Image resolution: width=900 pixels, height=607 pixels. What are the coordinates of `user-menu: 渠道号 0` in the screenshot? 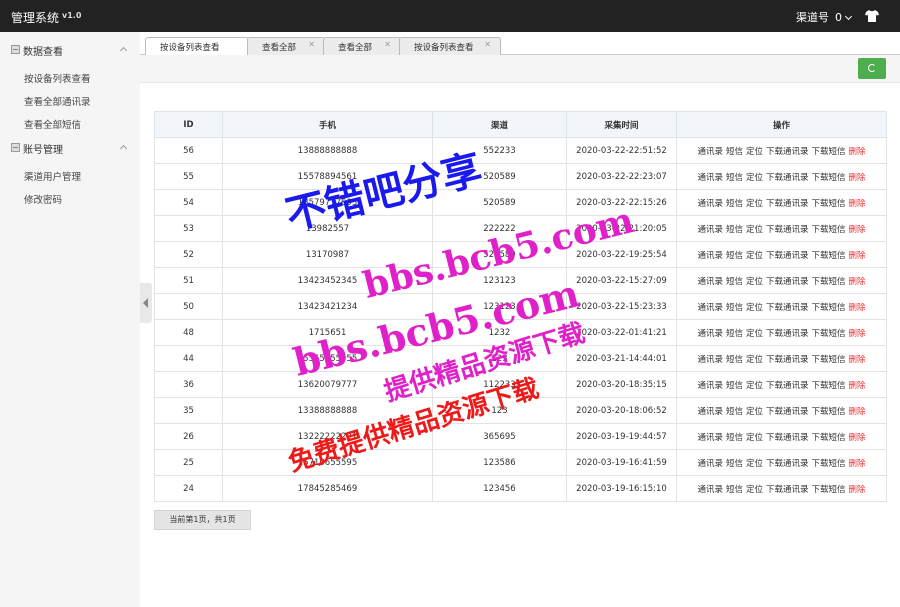 It's located at (824, 17).